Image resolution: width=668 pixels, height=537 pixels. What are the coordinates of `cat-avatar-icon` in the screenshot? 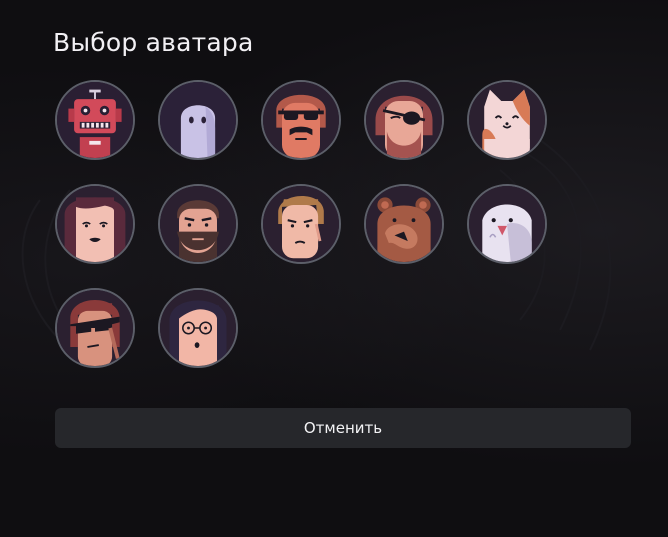 It's located at (507, 120).